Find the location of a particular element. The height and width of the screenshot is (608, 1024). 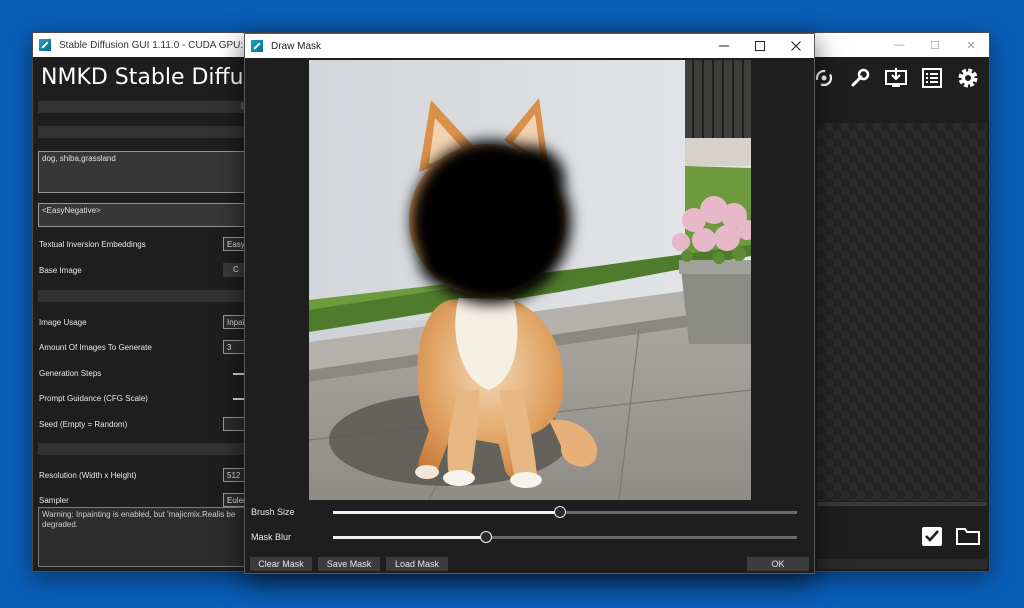

clear-mask-button: Clear Mask is located at coordinates (281, 564).